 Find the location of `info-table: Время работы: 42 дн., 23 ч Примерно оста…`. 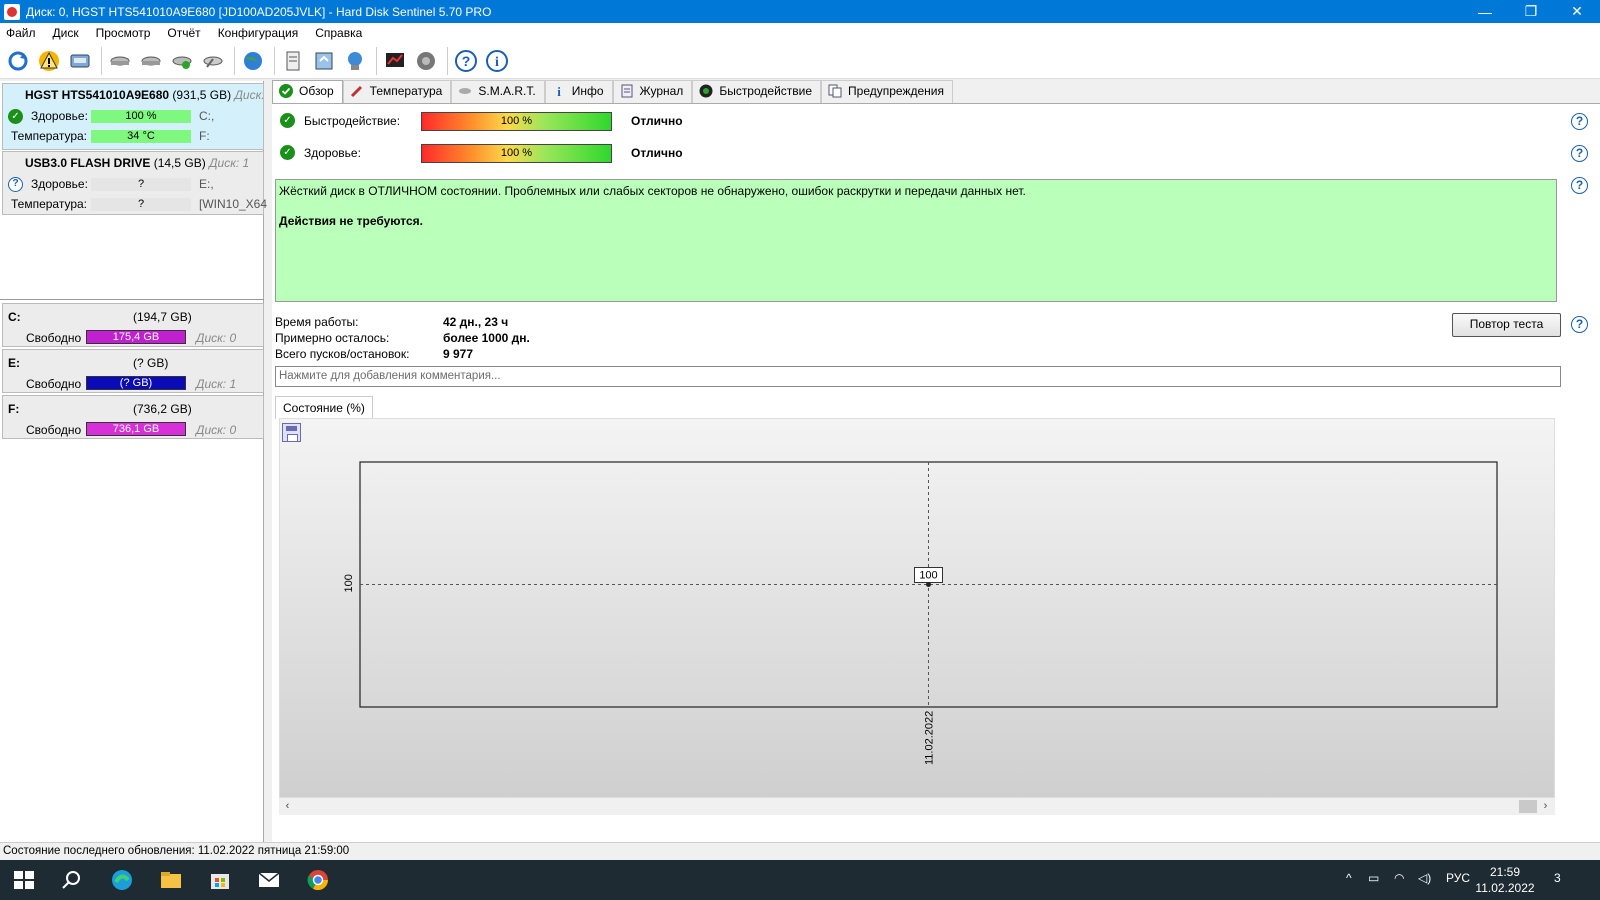

info-table: Время работы: 42 дн., 23 ч Примерно оста… is located at coordinates (425, 339).